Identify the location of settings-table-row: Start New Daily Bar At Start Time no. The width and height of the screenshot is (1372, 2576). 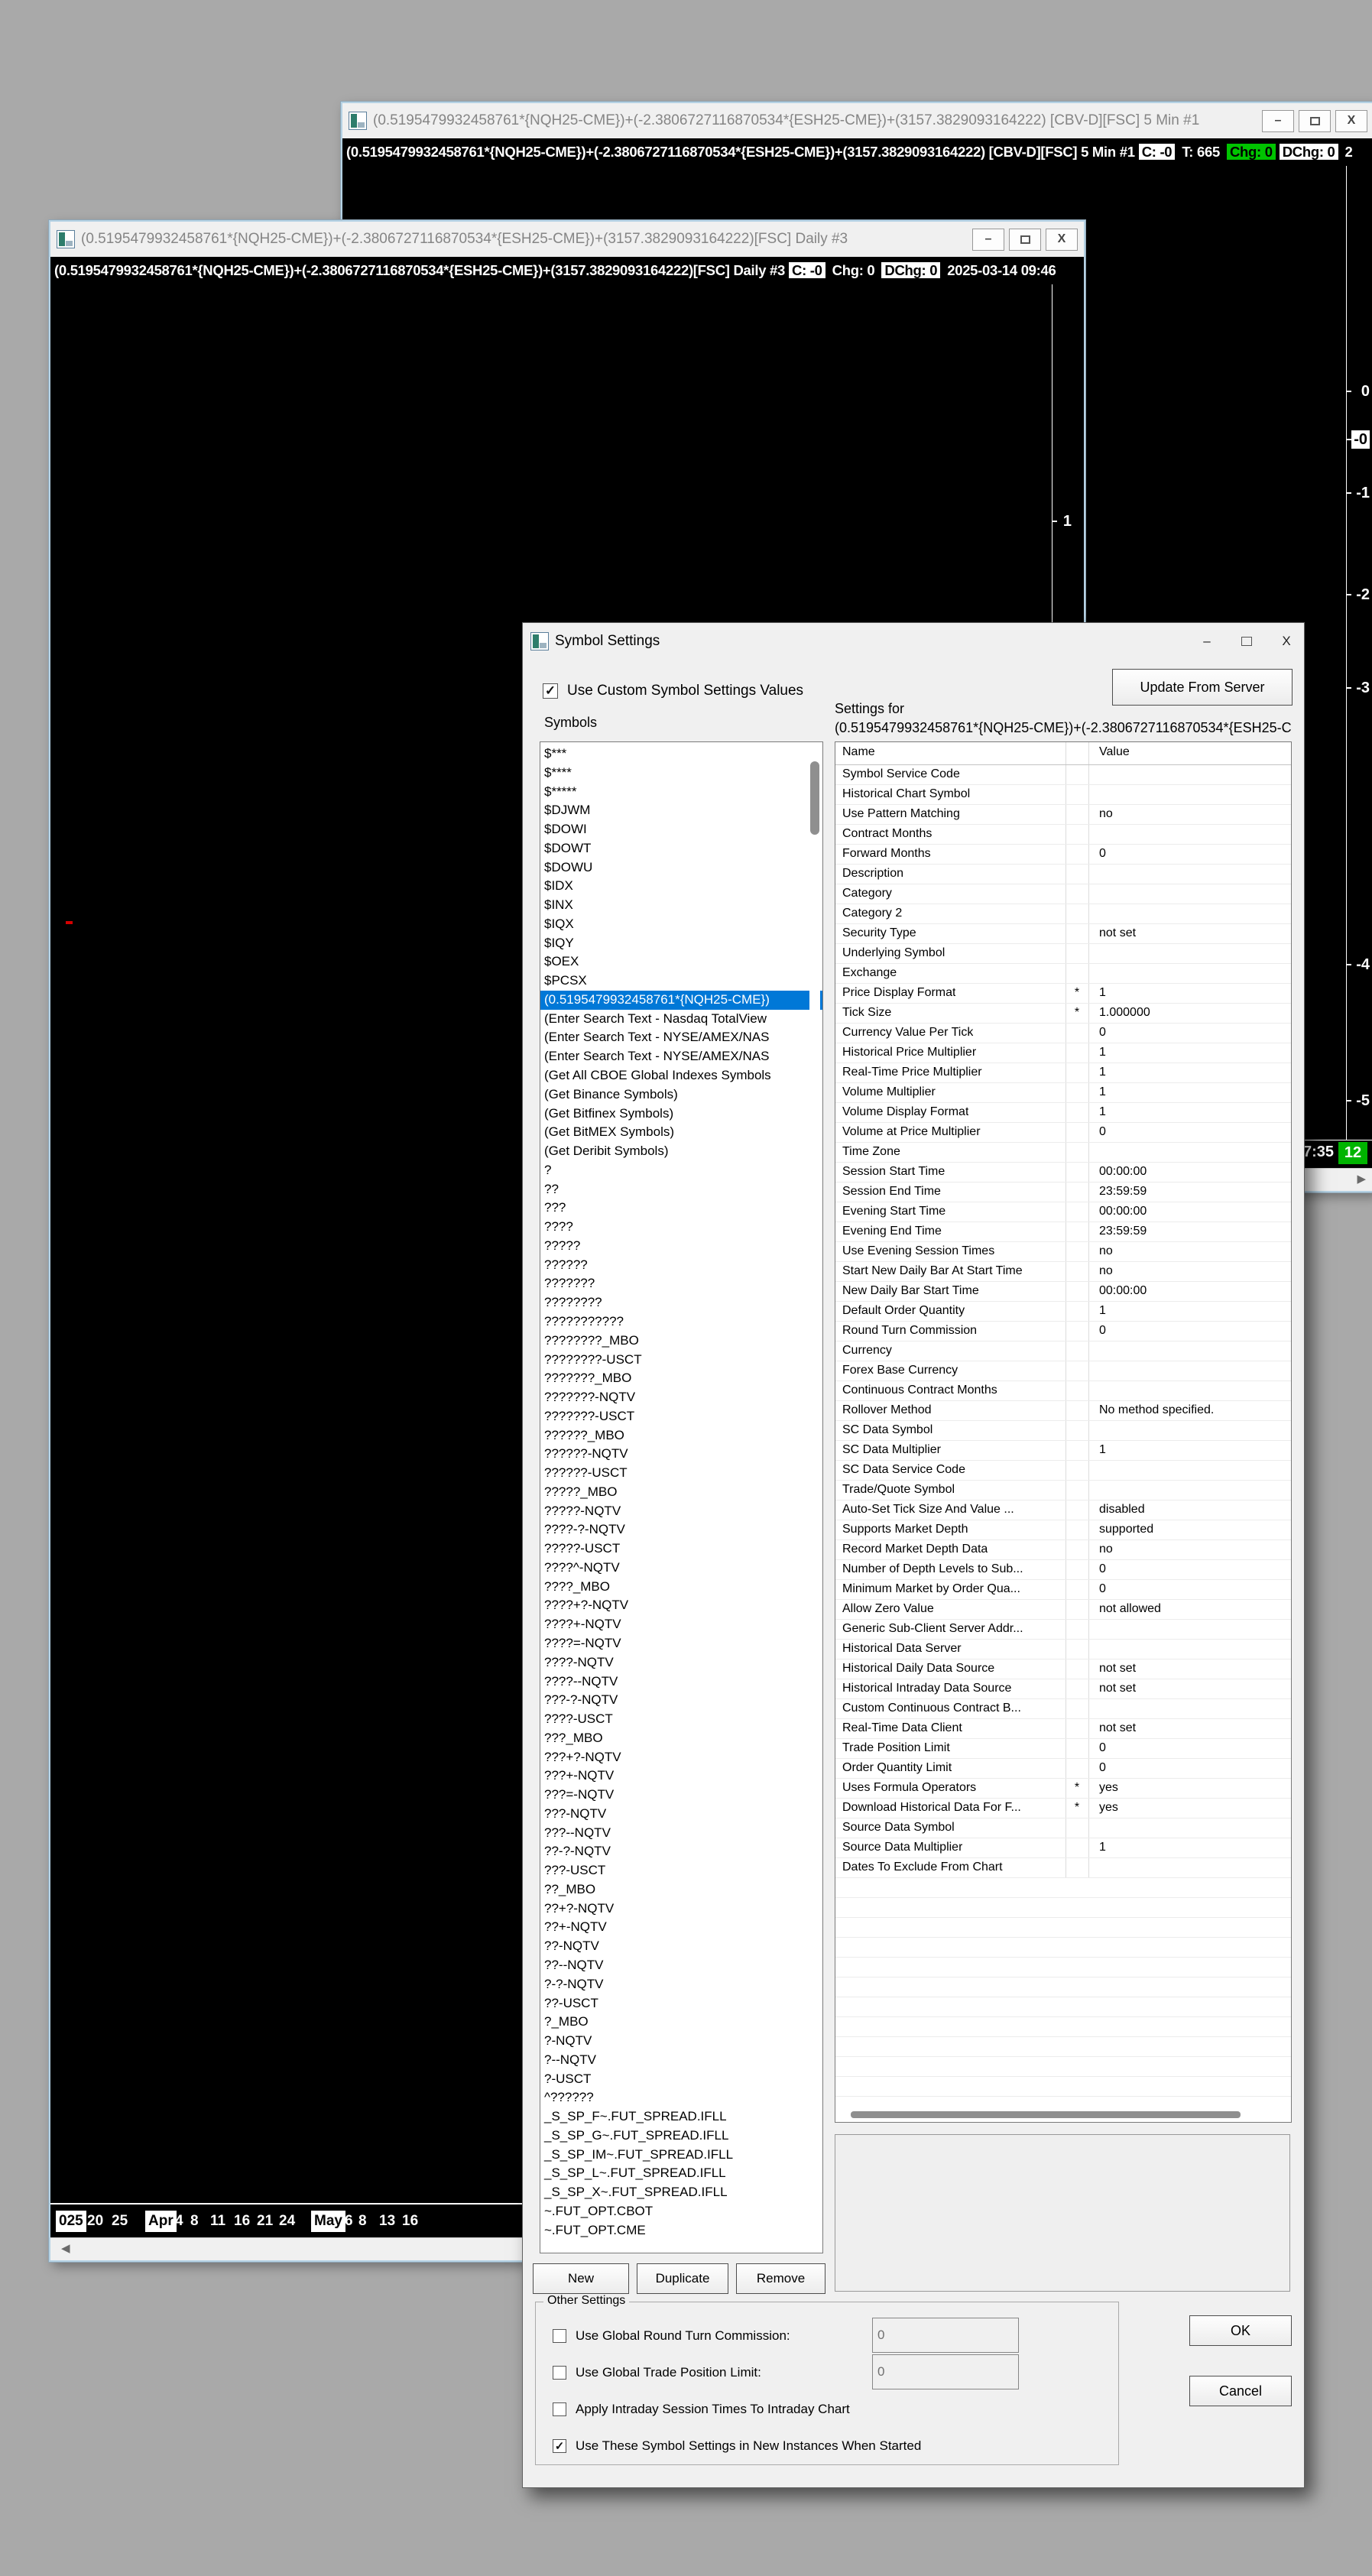
(1063, 1272).